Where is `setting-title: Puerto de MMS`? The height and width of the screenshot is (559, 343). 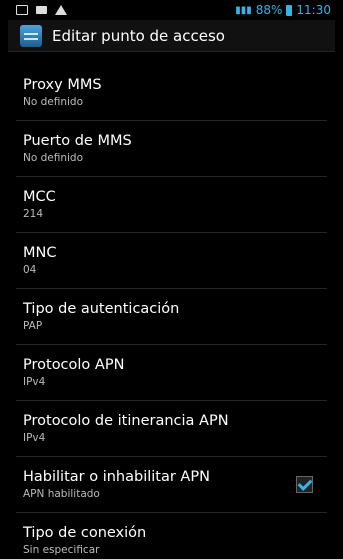
setting-title: Puerto de MMS is located at coordinates (77, 141).